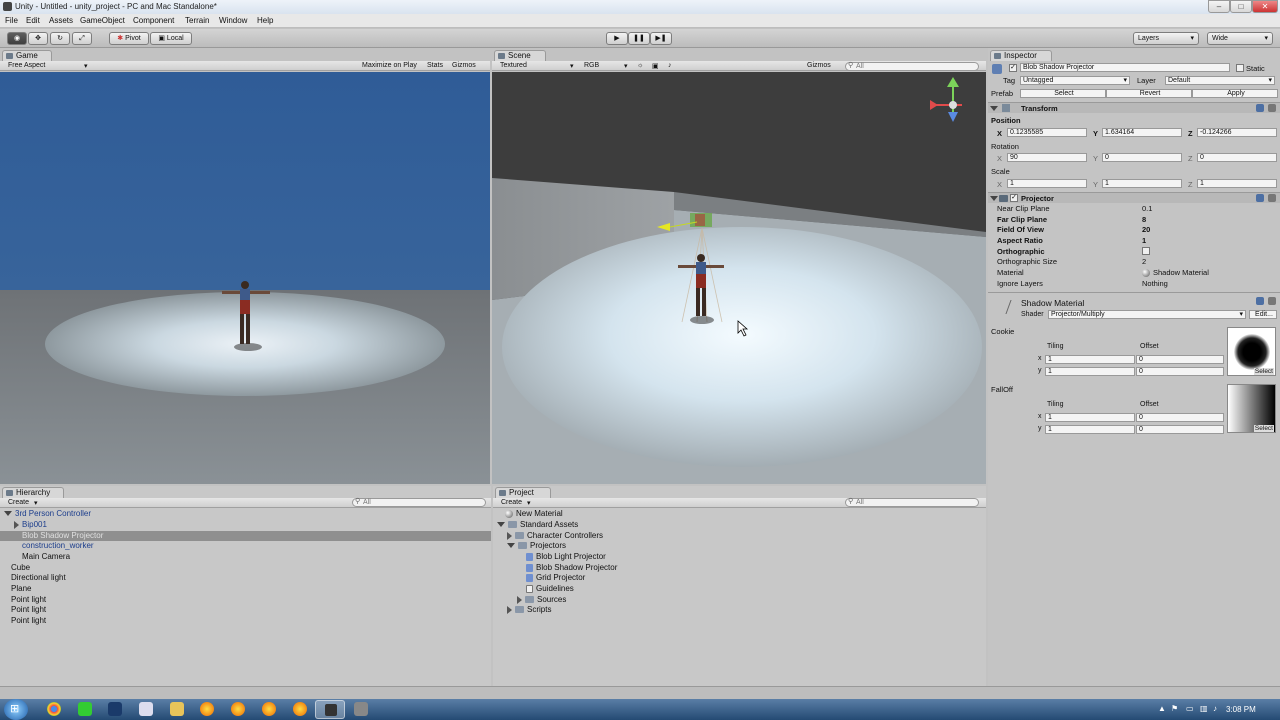 This screenshot has width=1280, height=720. What do you see at coordinates (640, 65) in the screenshot?
I see `lighting-toggle-icon: ☼` at bounding box center [640, 65].